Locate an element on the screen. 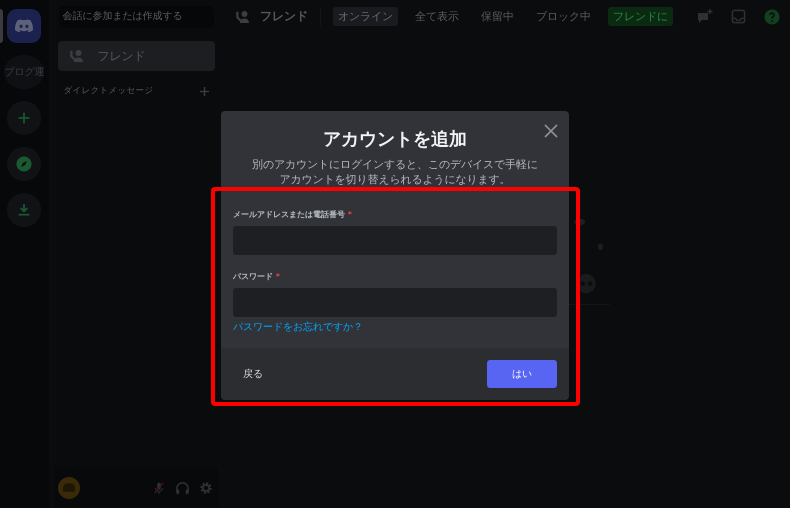 The height and width of the screenshot is (508, 790). microphone-icon is located at coordinates (159, 488).